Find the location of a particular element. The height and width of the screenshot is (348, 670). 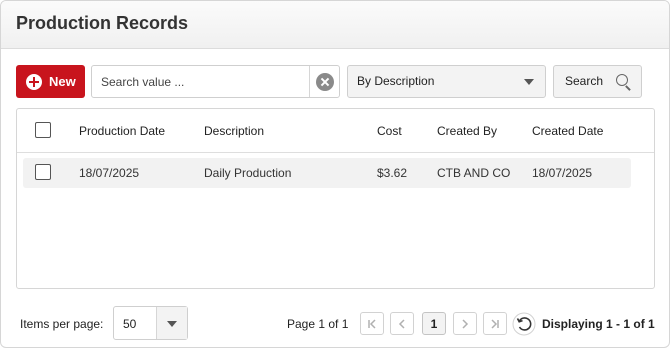

first-page-icon is located at coordinates (372, 323).